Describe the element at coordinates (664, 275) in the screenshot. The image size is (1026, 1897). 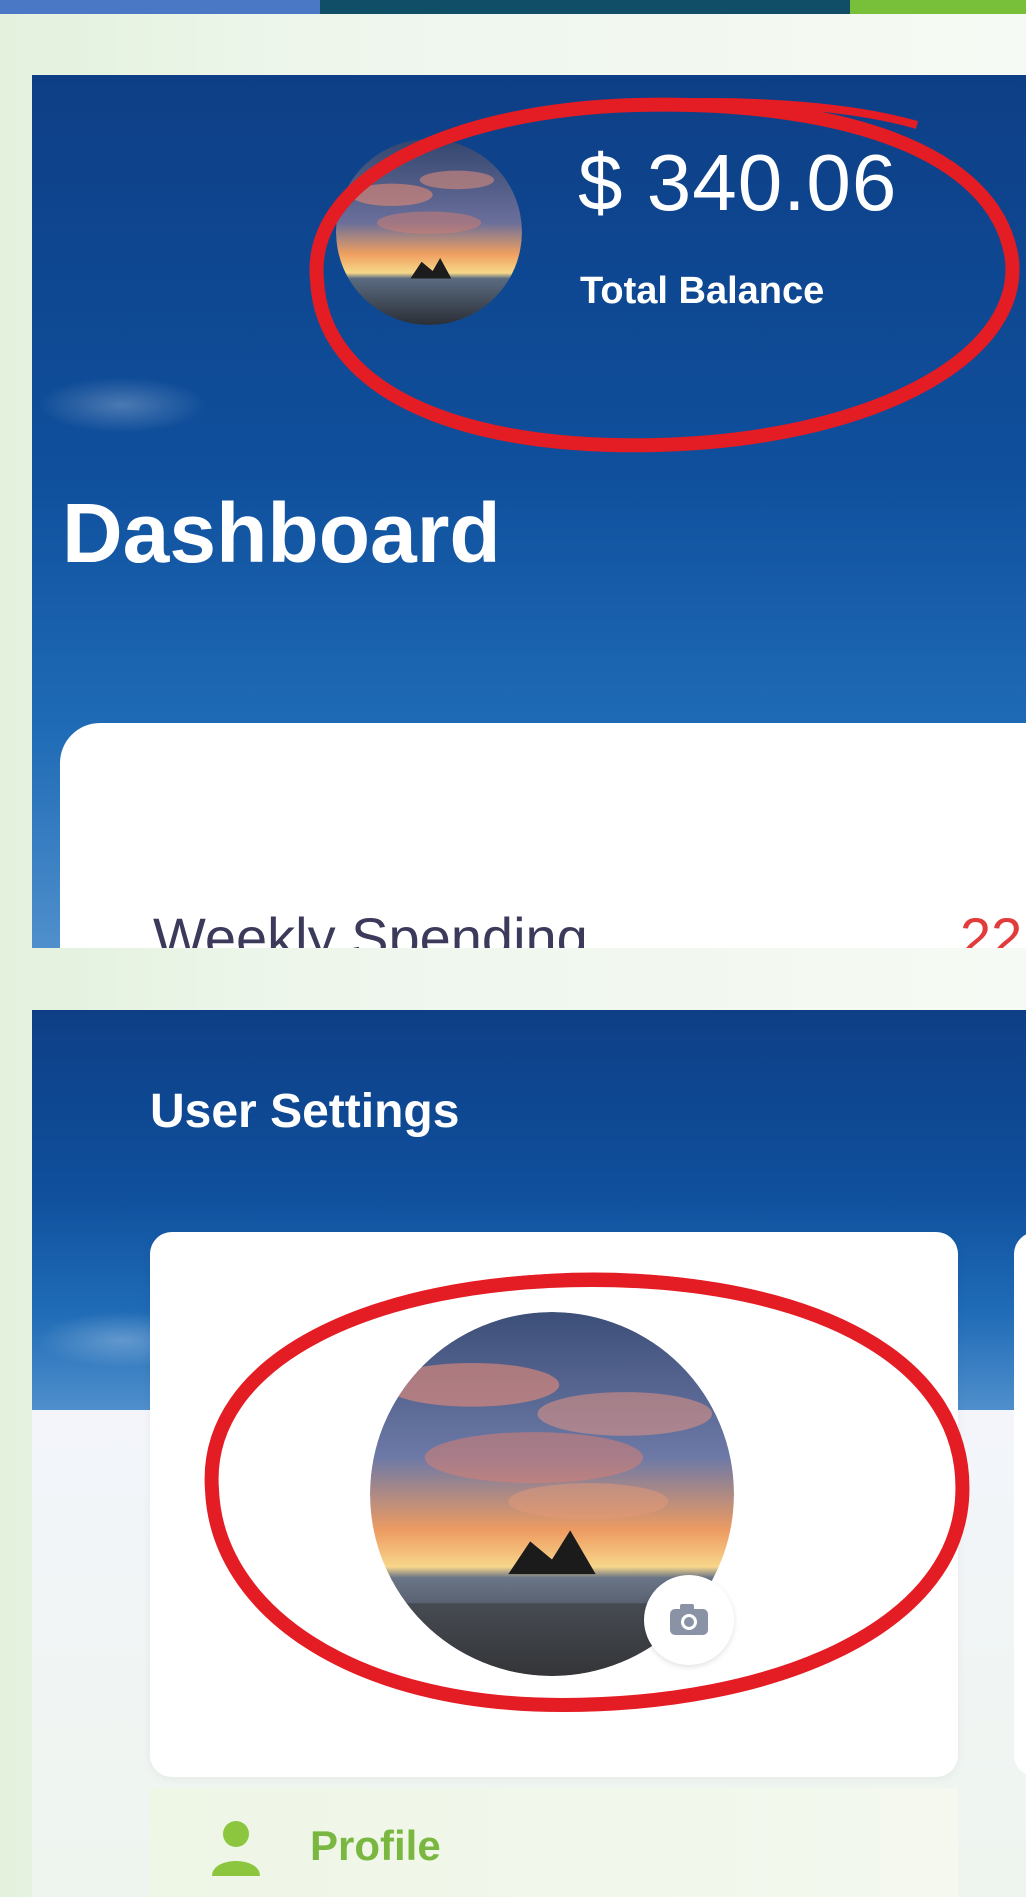
I see `annotation-ring` at that location.